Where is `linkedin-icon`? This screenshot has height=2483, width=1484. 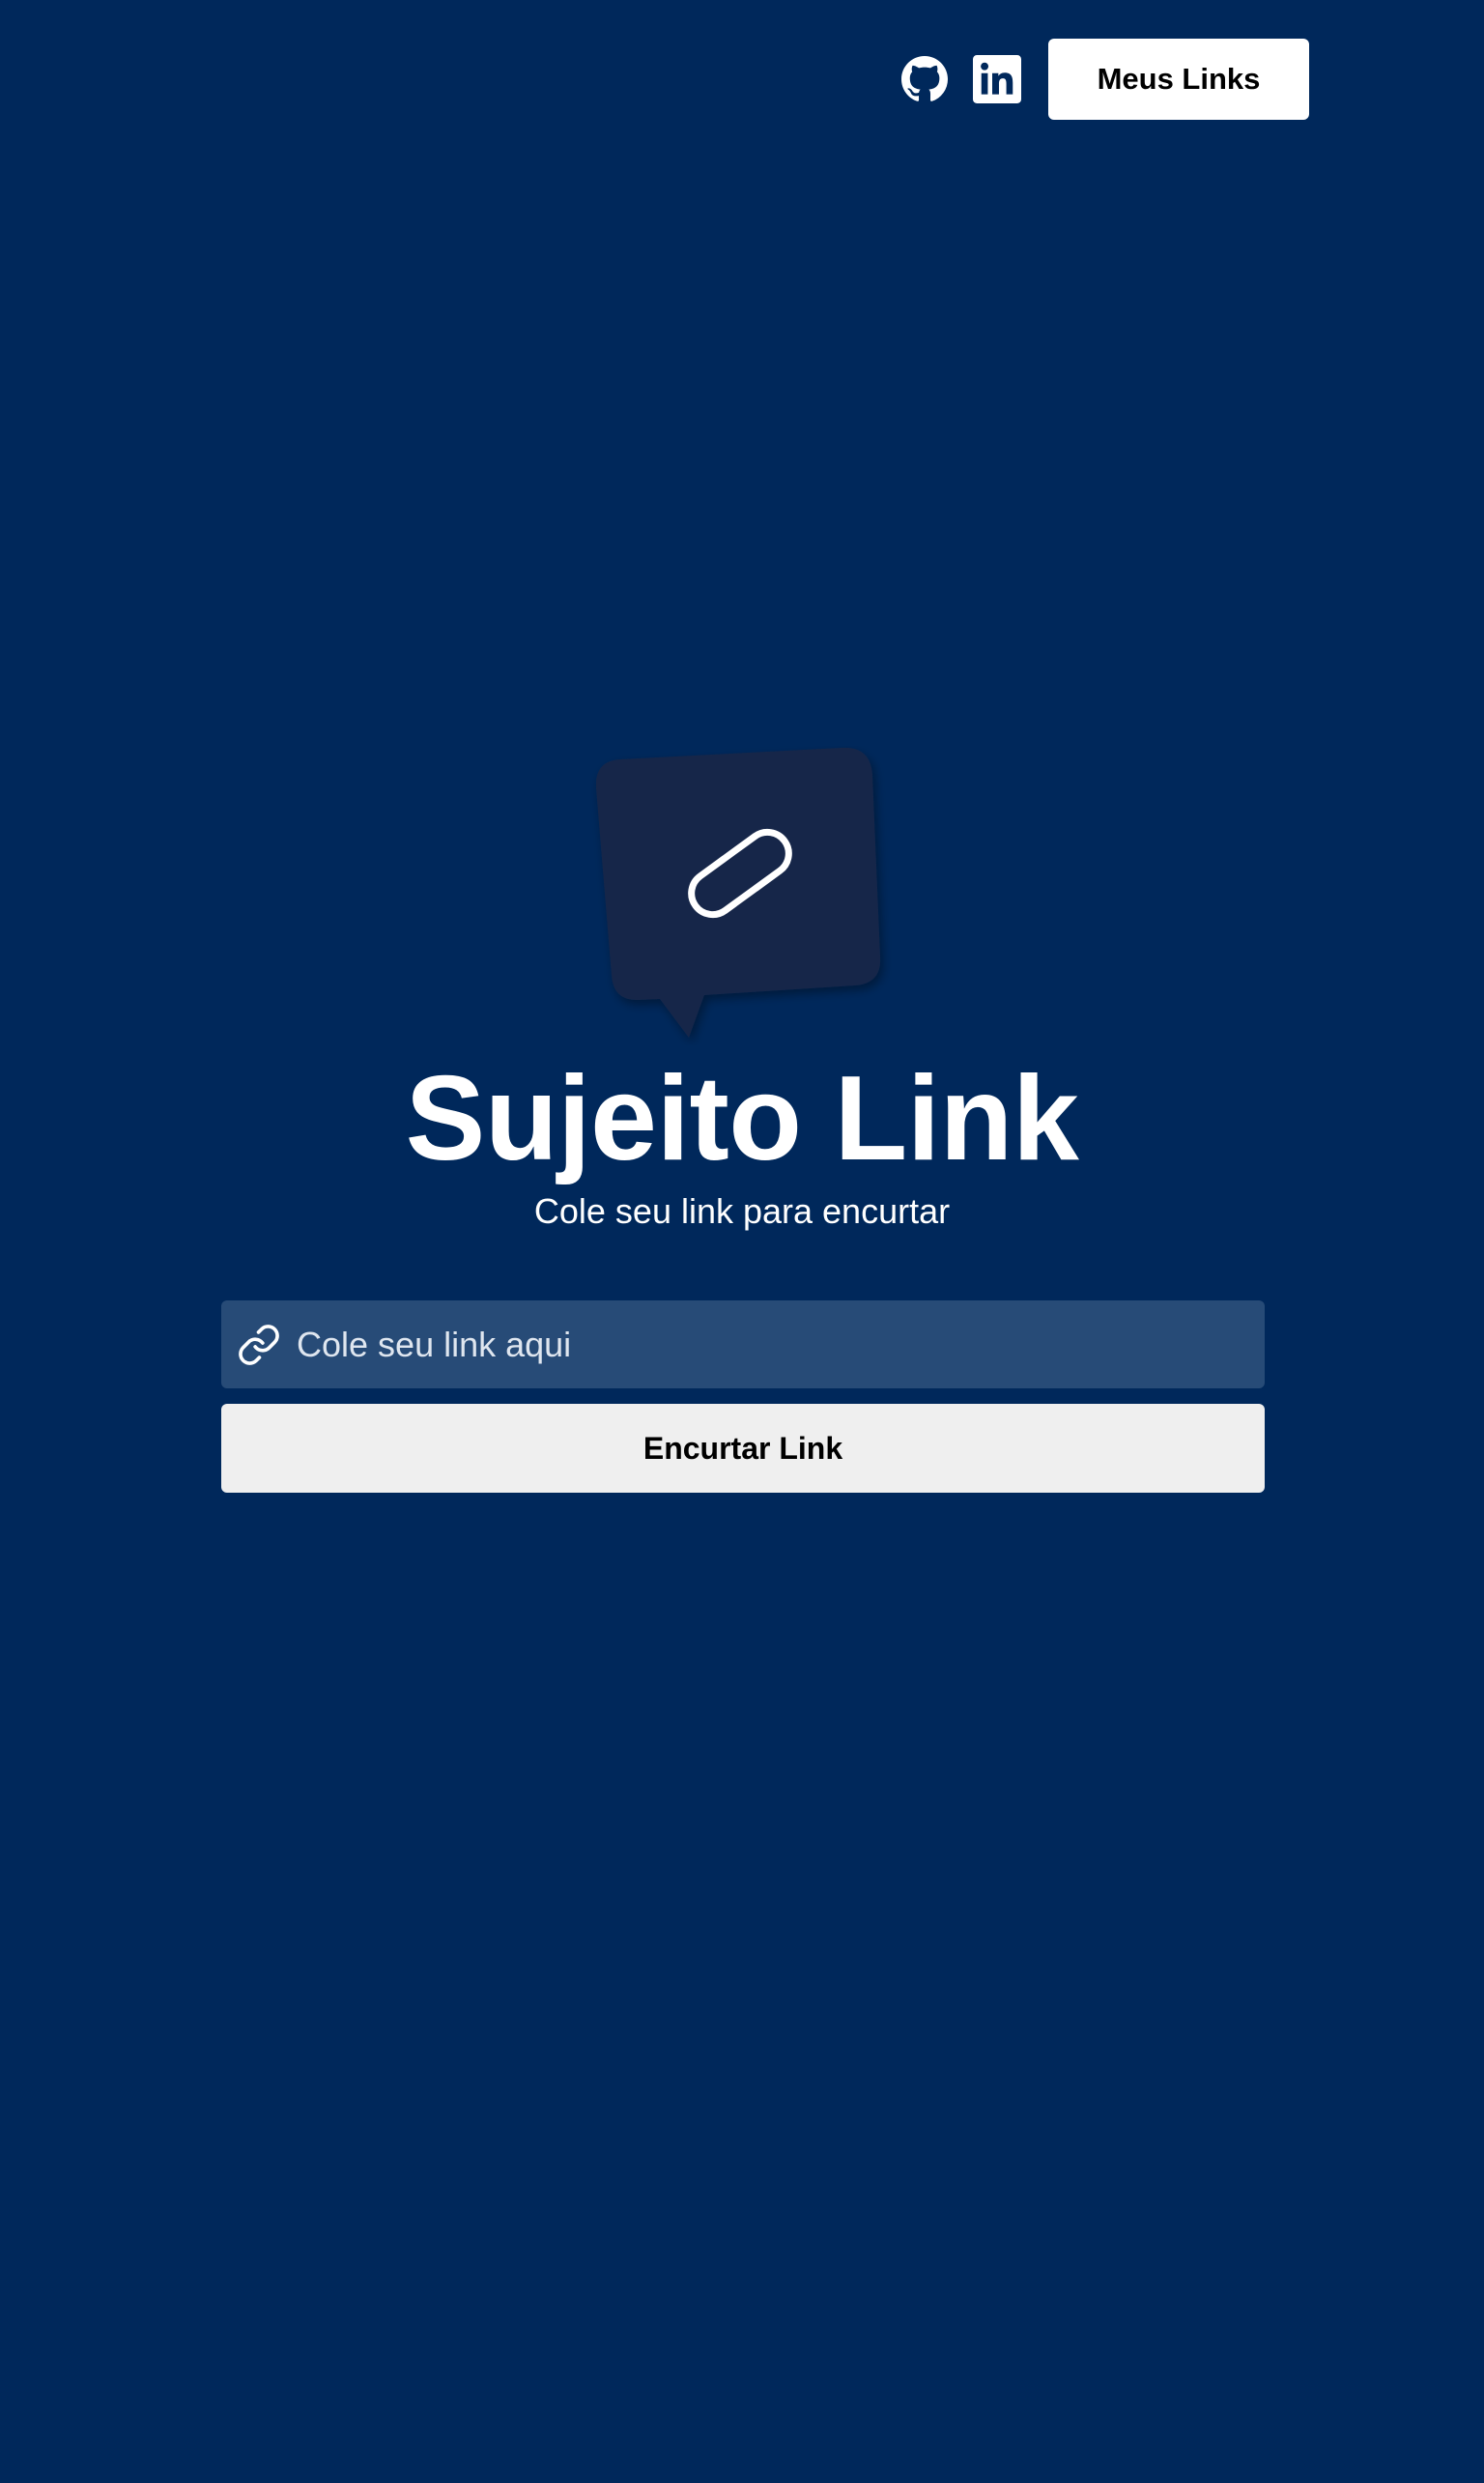 linkedin-icon is located at coordinates (997, 79).